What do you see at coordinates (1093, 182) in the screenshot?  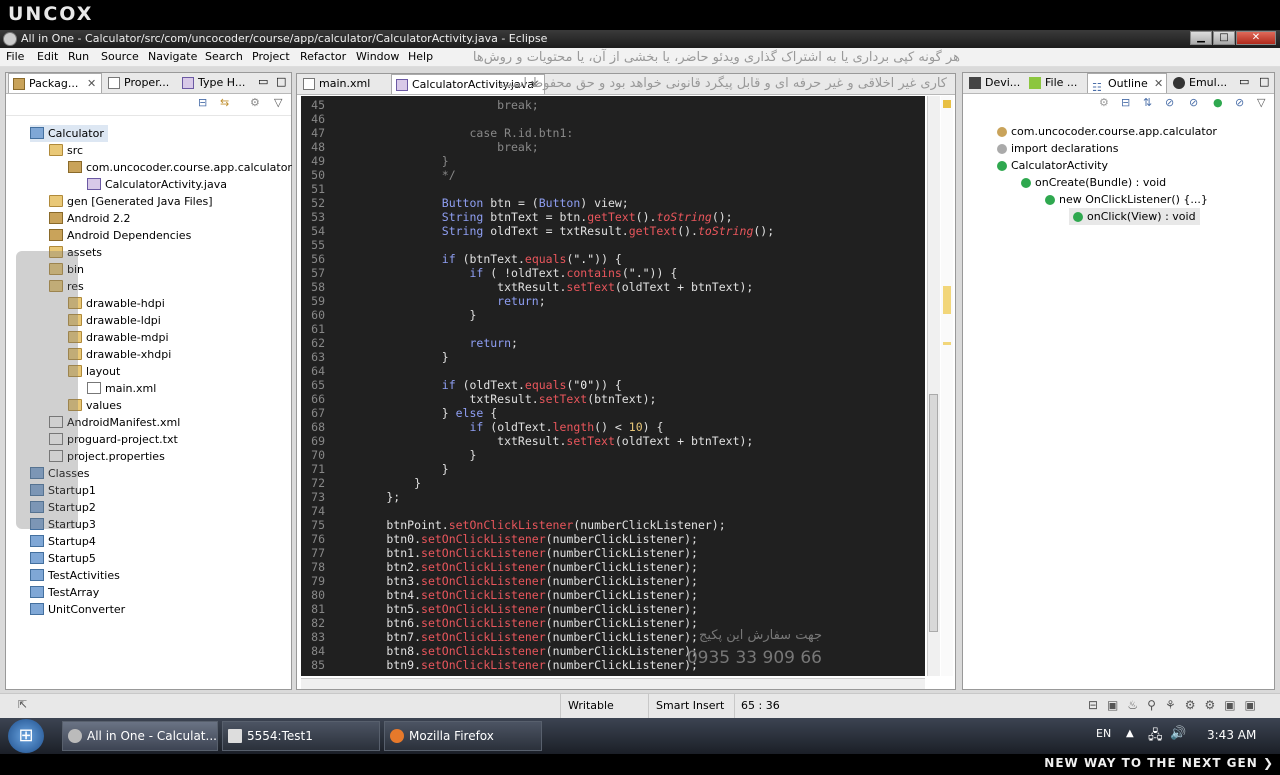 I see `outline-item: onCreate(Bundle) : void` at bounding box center [1093, 182].